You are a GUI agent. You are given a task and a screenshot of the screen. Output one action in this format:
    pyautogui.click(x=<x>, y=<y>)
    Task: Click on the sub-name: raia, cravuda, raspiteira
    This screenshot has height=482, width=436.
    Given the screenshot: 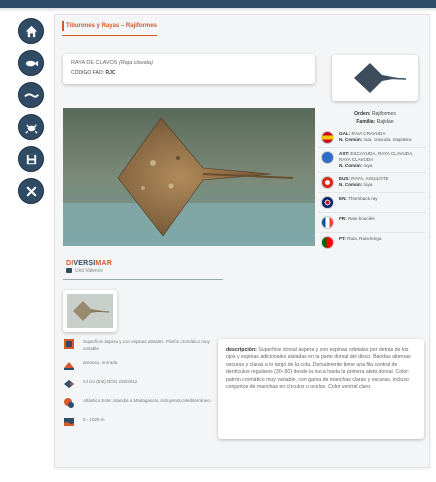 What is the action you would take?
    pyautogui.click(x=387, y=139)
    